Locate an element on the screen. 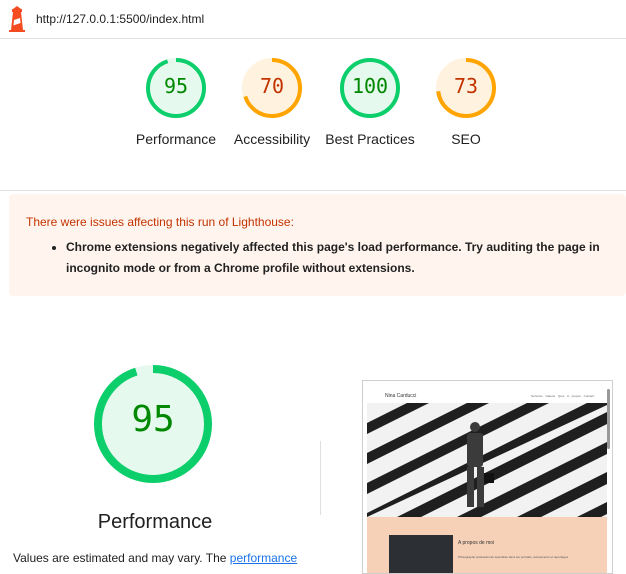 The width and height of the screenshot is (626, 574). screenshot-brand: Nina Carducci is located at coordinates (401, 396).